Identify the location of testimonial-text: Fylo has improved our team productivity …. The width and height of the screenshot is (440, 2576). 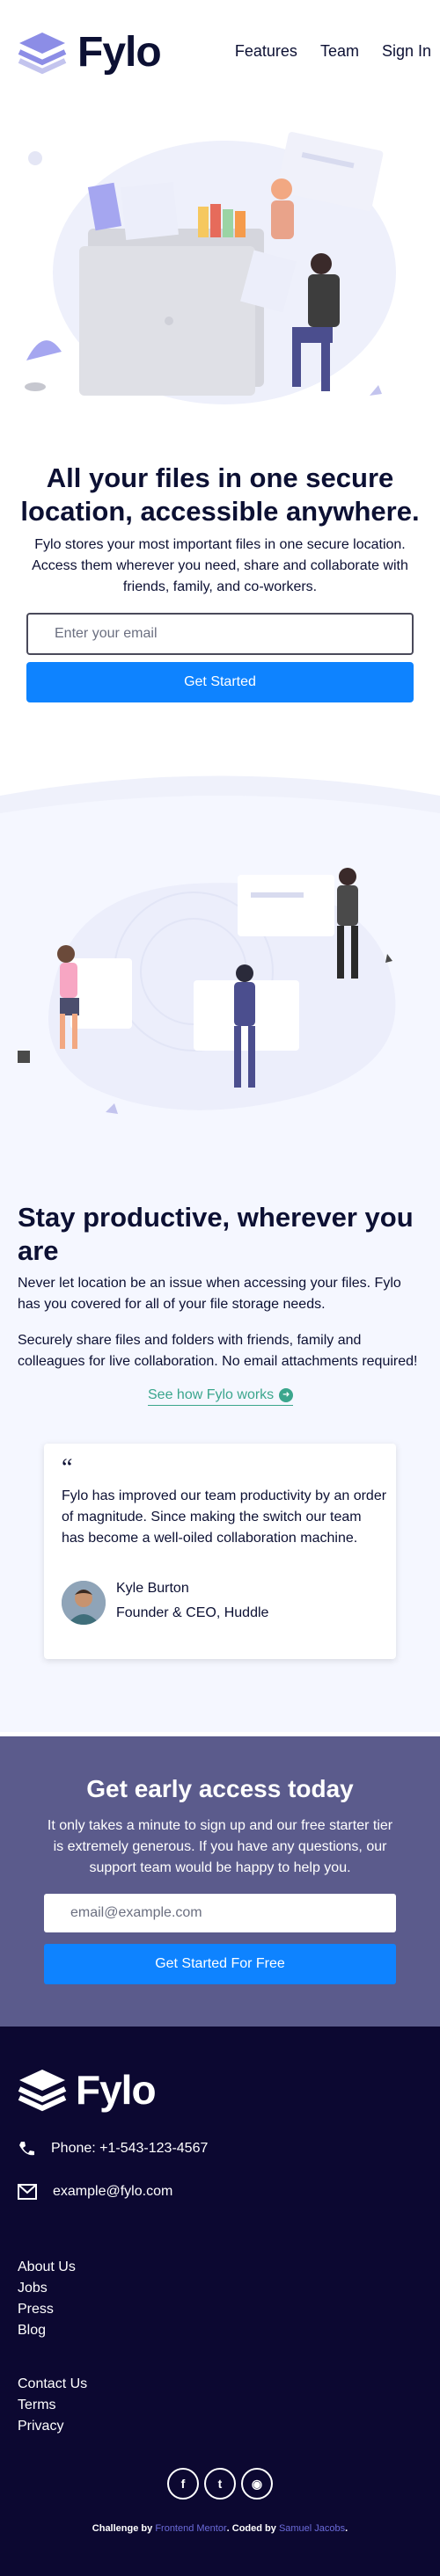
(224, 1517).